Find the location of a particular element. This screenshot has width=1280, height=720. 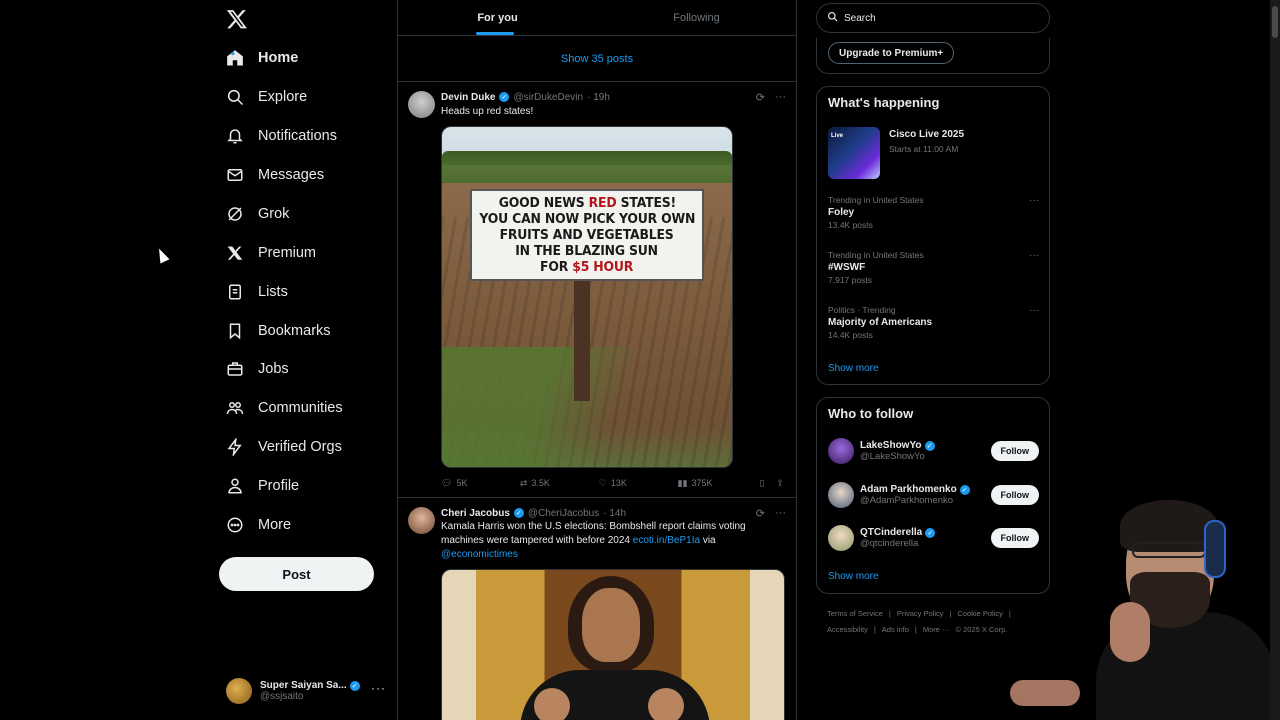

list-icon is located at coordinates (235, 292).